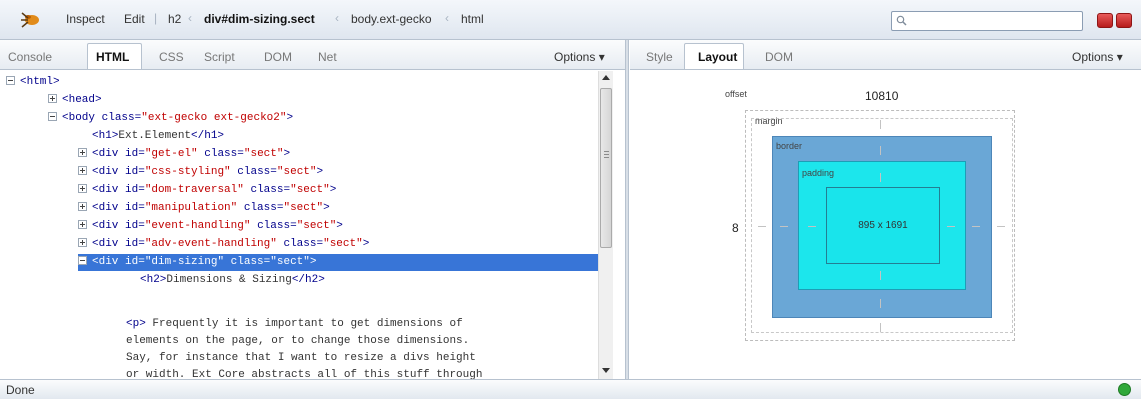 Image resolution: width=1141 pixels, height=399 pixels. I want to click on inspect-button: Inspect, so click(85, 19).